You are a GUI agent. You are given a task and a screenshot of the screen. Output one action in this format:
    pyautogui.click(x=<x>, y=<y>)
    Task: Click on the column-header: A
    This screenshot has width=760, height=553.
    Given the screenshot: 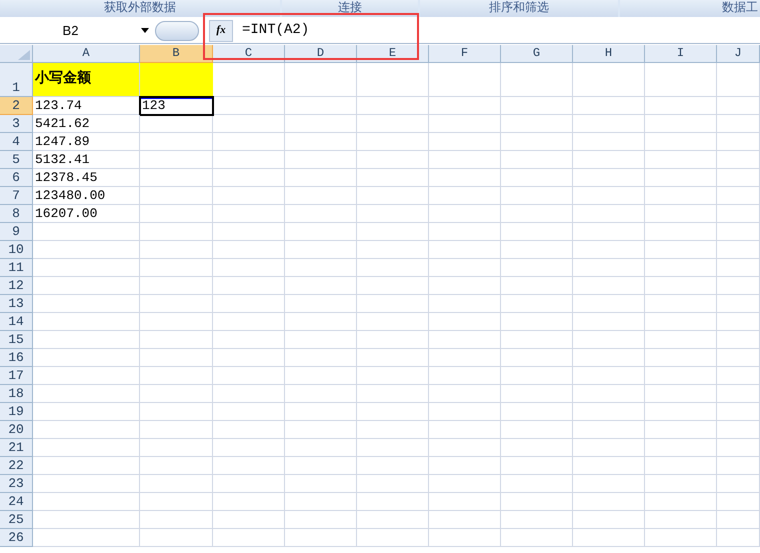 What is the action you would take?
    pyautogui.click(x=86, y=54)
    